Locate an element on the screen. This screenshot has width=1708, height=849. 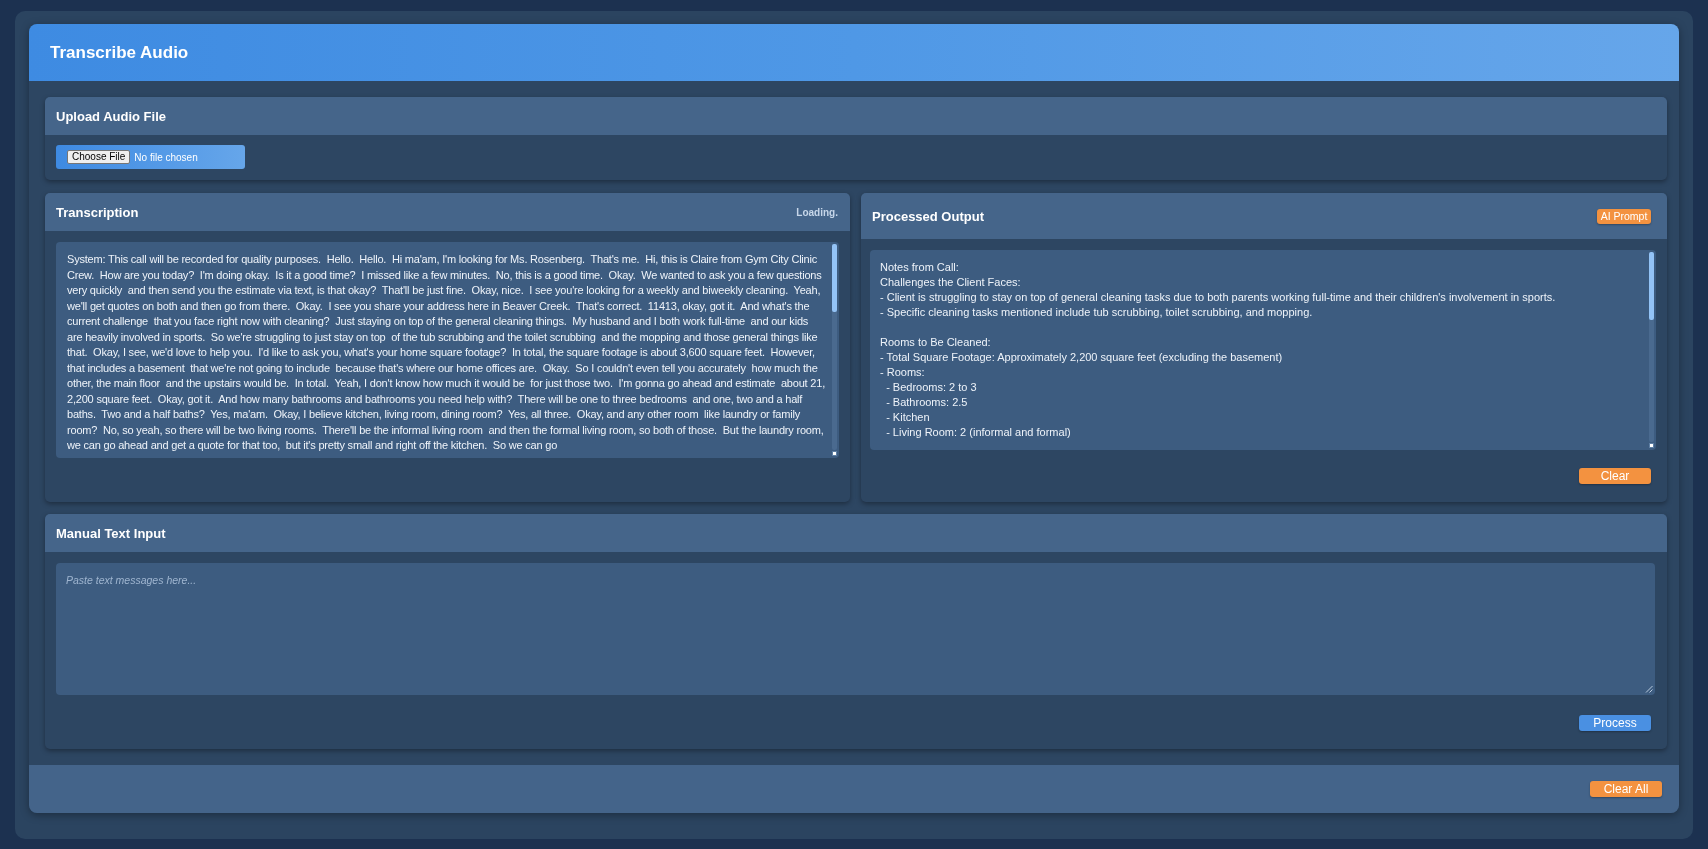
output-textarea: Notes from Call: Challenges the Client Faces: - Client is struggling to stay on top of general cleaning tasks due to both parents working full-time and their children's involvement in sports. - Specific cleaning tasks mentioned include tub scrubbing, toilet scrubbing, and mopping. Rooms to Be Cleaned: - Total Square Footage: Approximately 2,200 square feet (excluding the basement) - Rooms: - Bedrooms: 2 to 3 - Bathrooms: 2.5 - Kitchen - Living Room: 2 (informal and formal) is located at coordinates (1263, 350).